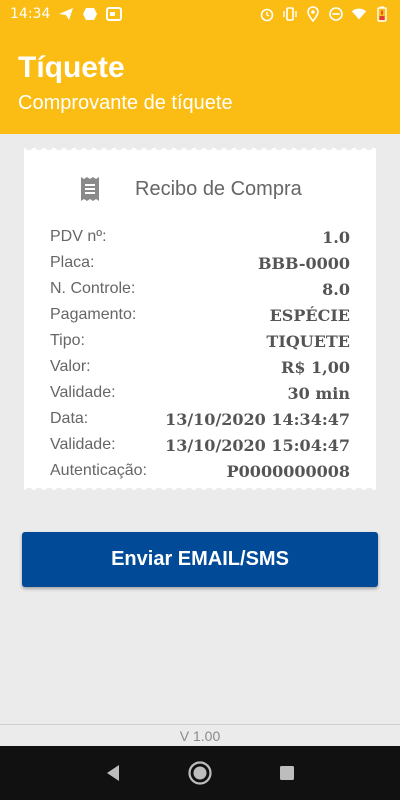 The image size is (400, 800). Describe the element at coordinates (67, 340) in the screenshot. I see `row-label: Tipo:` at that location.